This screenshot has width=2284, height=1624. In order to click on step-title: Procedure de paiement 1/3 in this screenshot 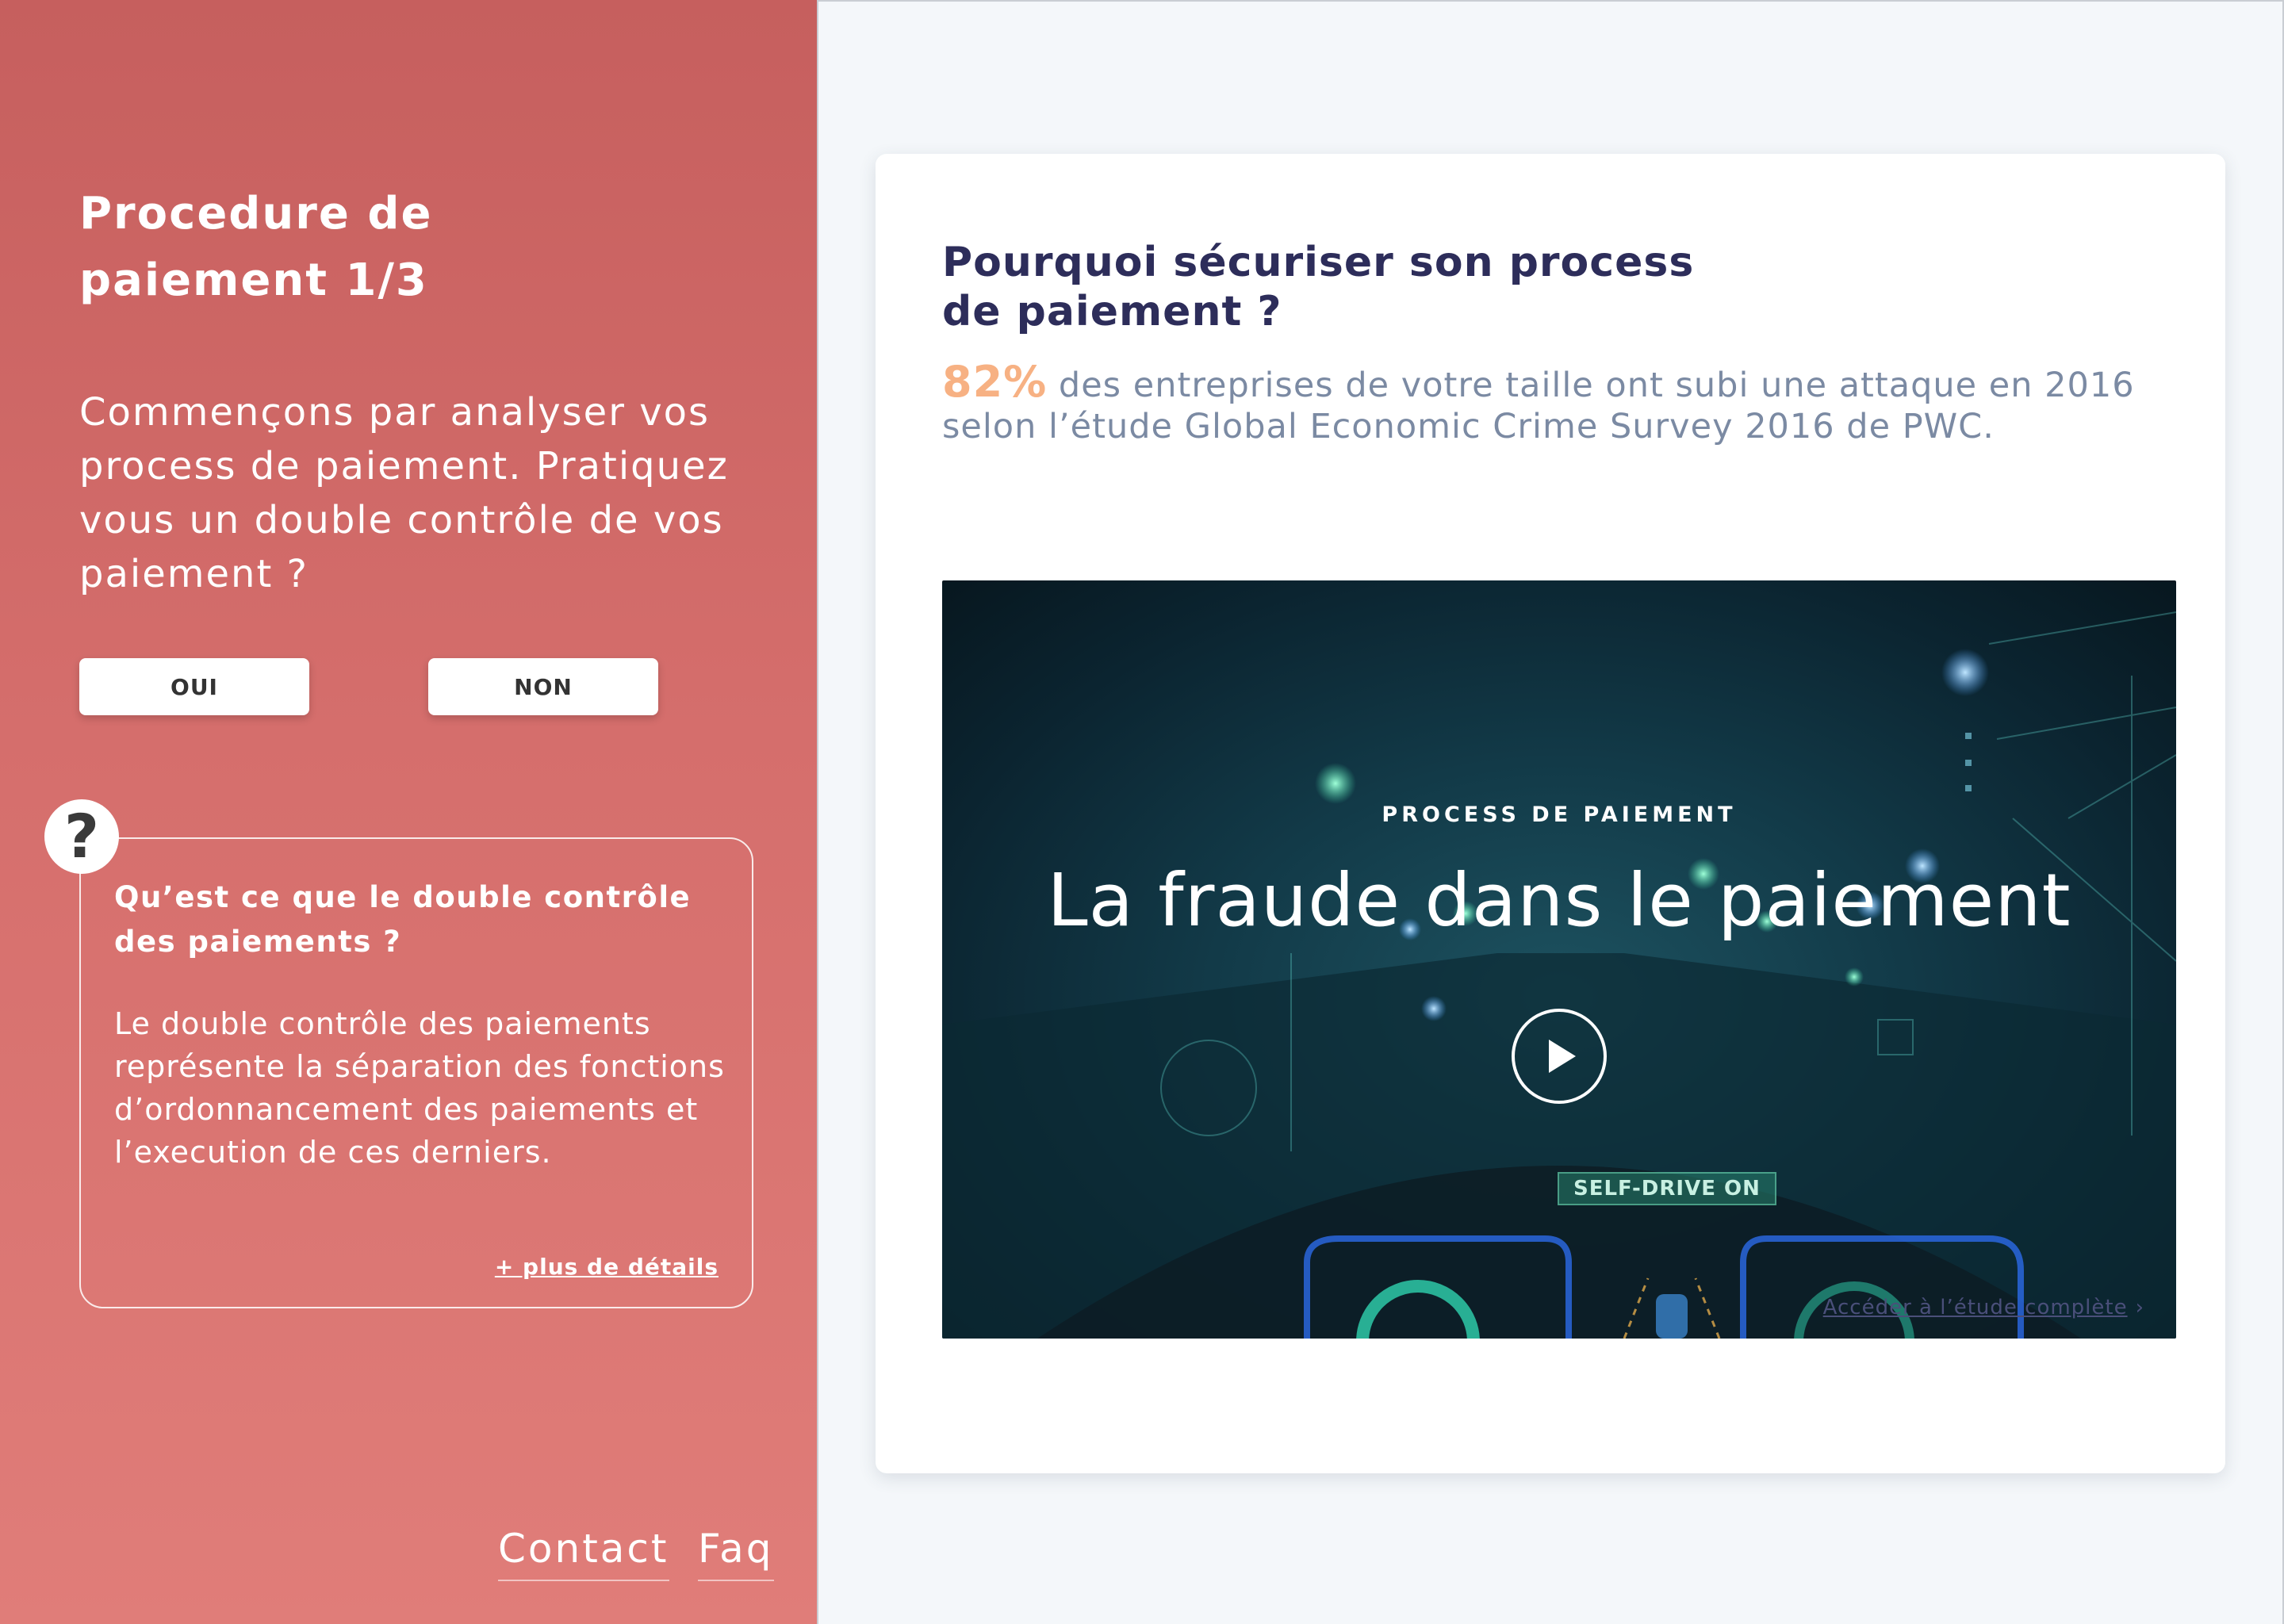, I will do `click(256, 247)`.